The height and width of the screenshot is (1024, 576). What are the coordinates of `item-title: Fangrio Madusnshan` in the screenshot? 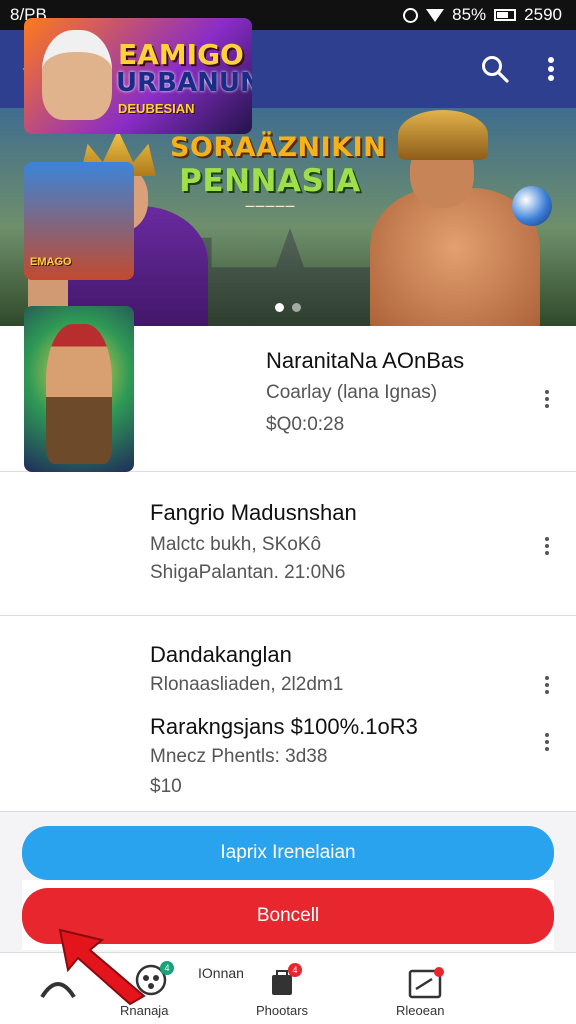 It's located at (253, 512).